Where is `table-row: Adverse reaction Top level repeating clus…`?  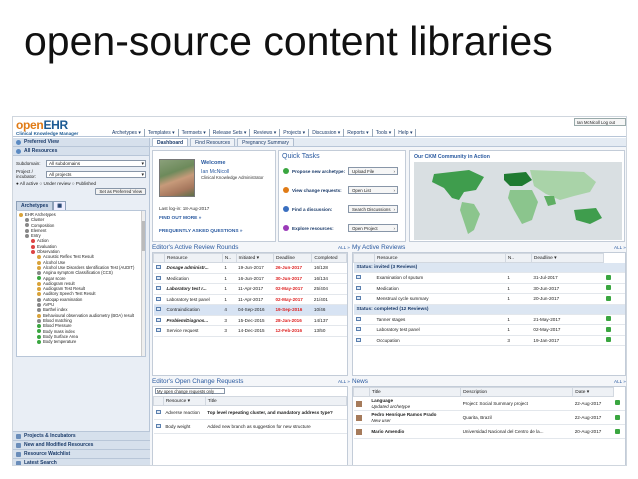
table-row: Adverse reaction Top level repeating clus… is located at coordinates (250, 412).